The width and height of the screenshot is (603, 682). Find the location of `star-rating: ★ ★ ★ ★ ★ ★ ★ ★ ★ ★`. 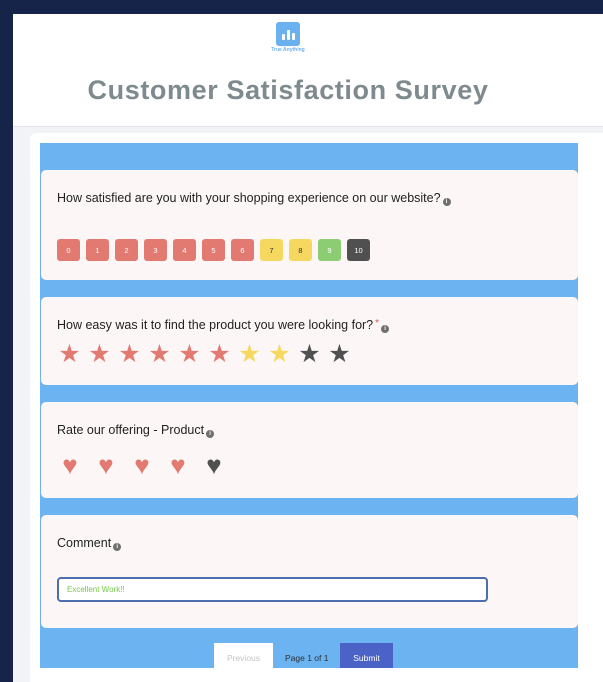

star-rating: ★ ★ ★ ★ ★ ★ ★ ★ ★ ★ is located at coordinates (204, 354).